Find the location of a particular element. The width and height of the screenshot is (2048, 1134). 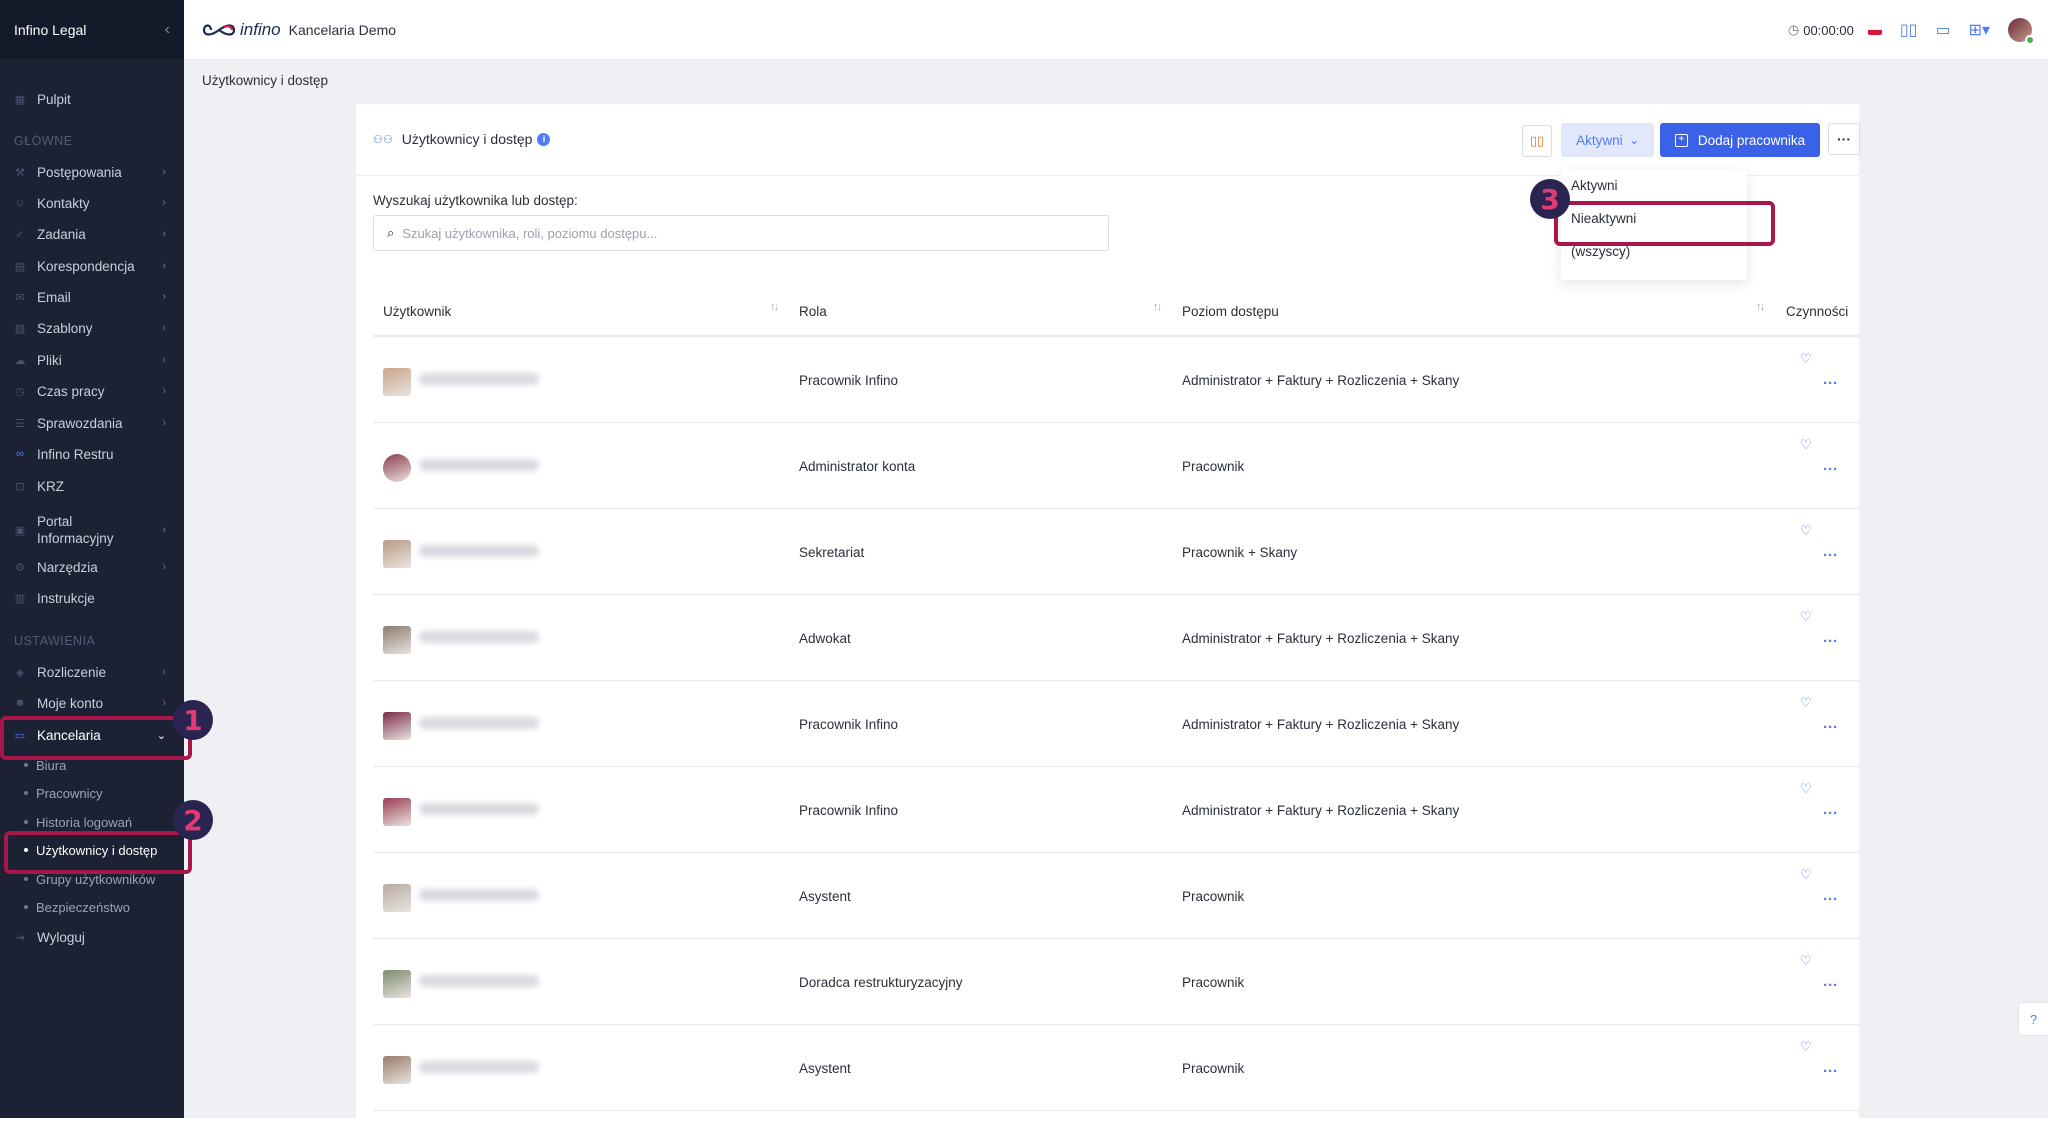

option-aktywni: Aktywni is located at coordinates (1594, 185).